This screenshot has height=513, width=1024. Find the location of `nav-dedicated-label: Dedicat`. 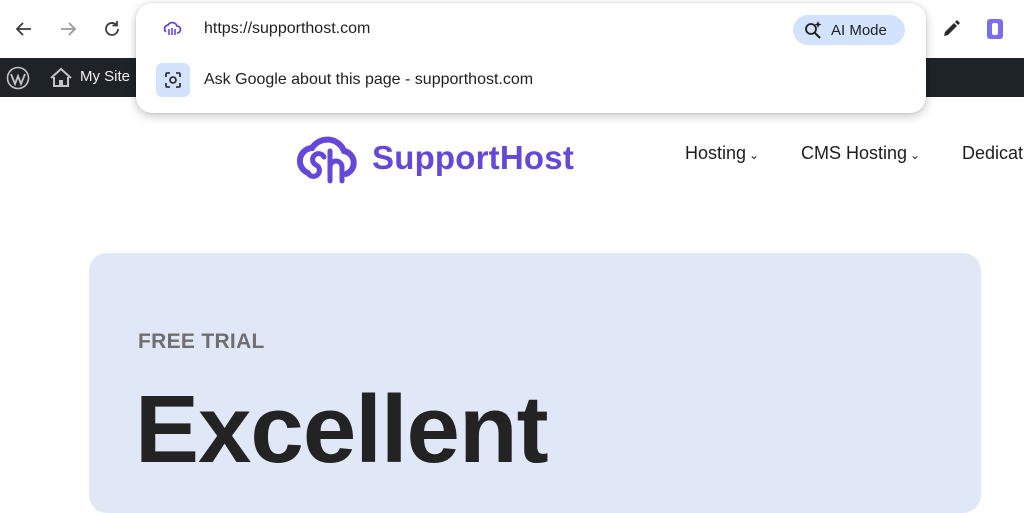

nav-dedicated-label: Dedicat is located at coordinates (993, 153).